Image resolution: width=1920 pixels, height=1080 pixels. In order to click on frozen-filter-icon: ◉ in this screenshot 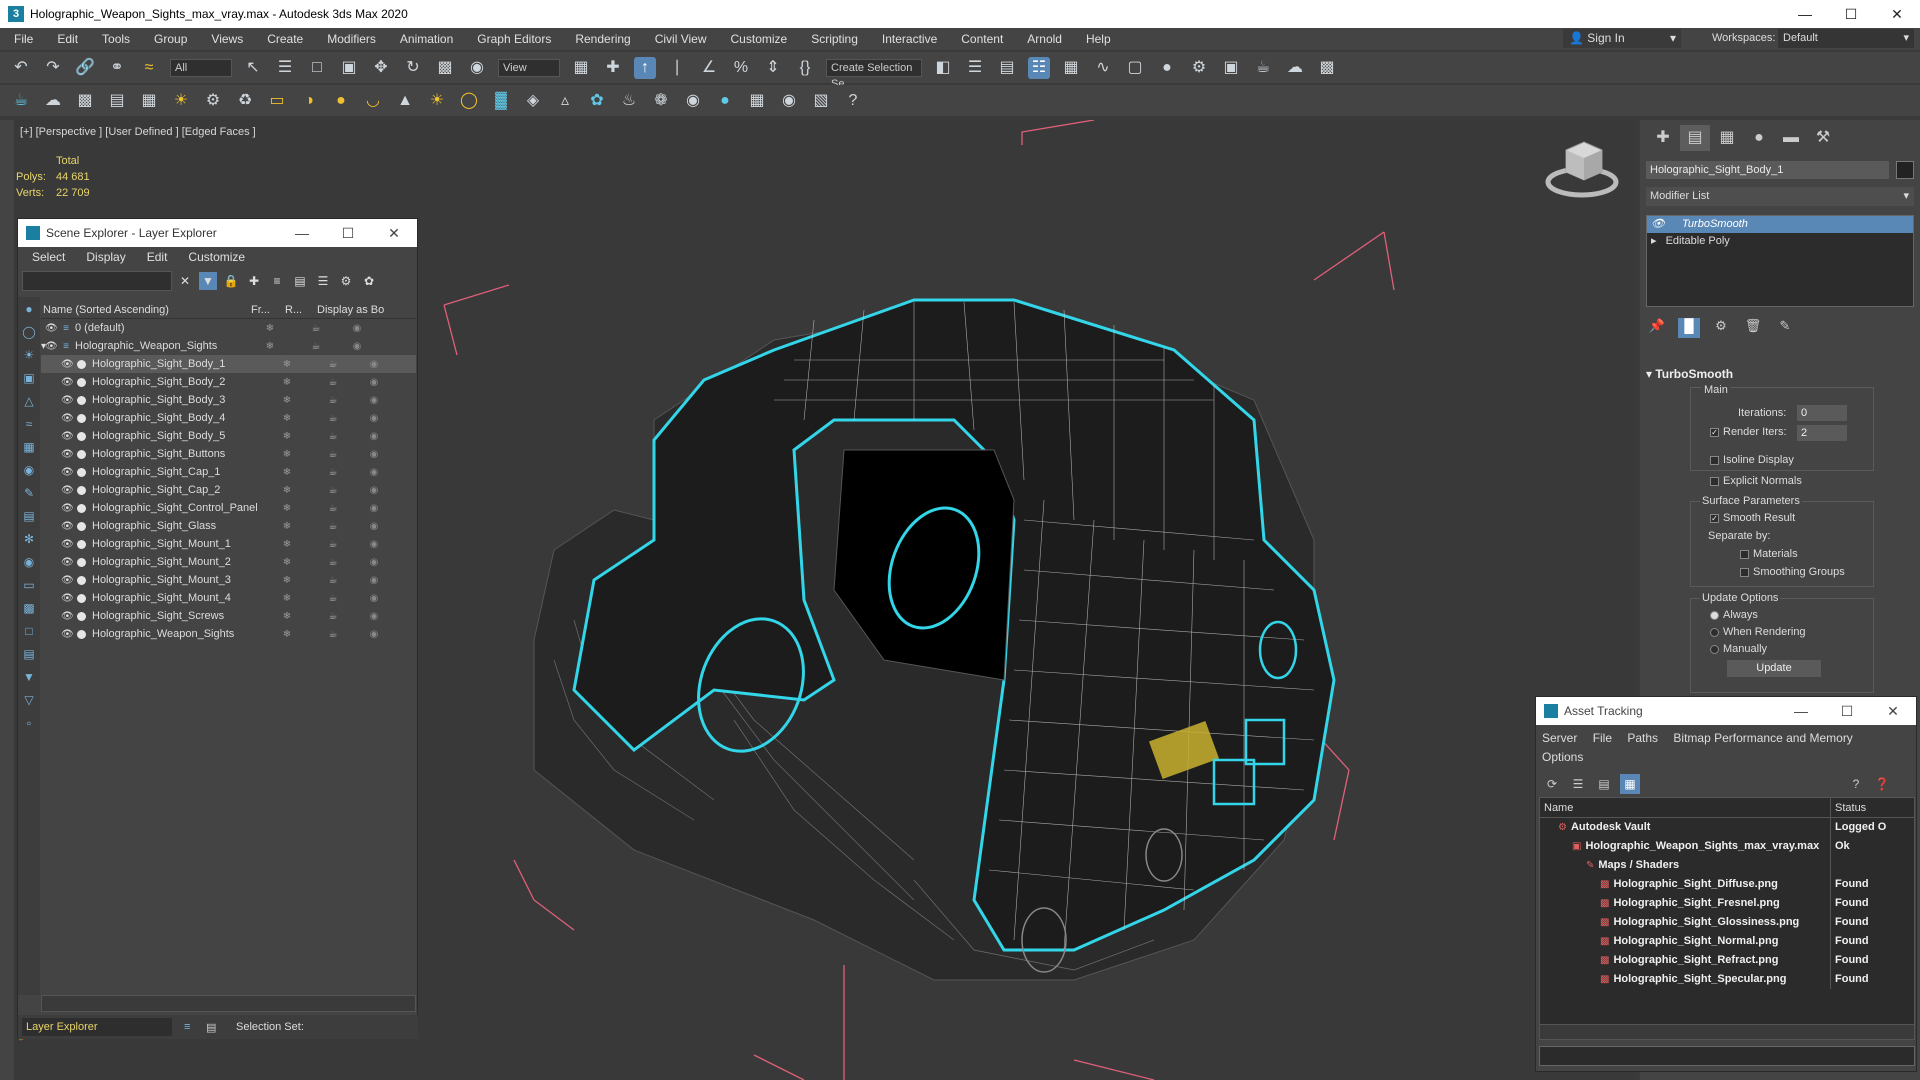, I will do `click(29, 563)`.